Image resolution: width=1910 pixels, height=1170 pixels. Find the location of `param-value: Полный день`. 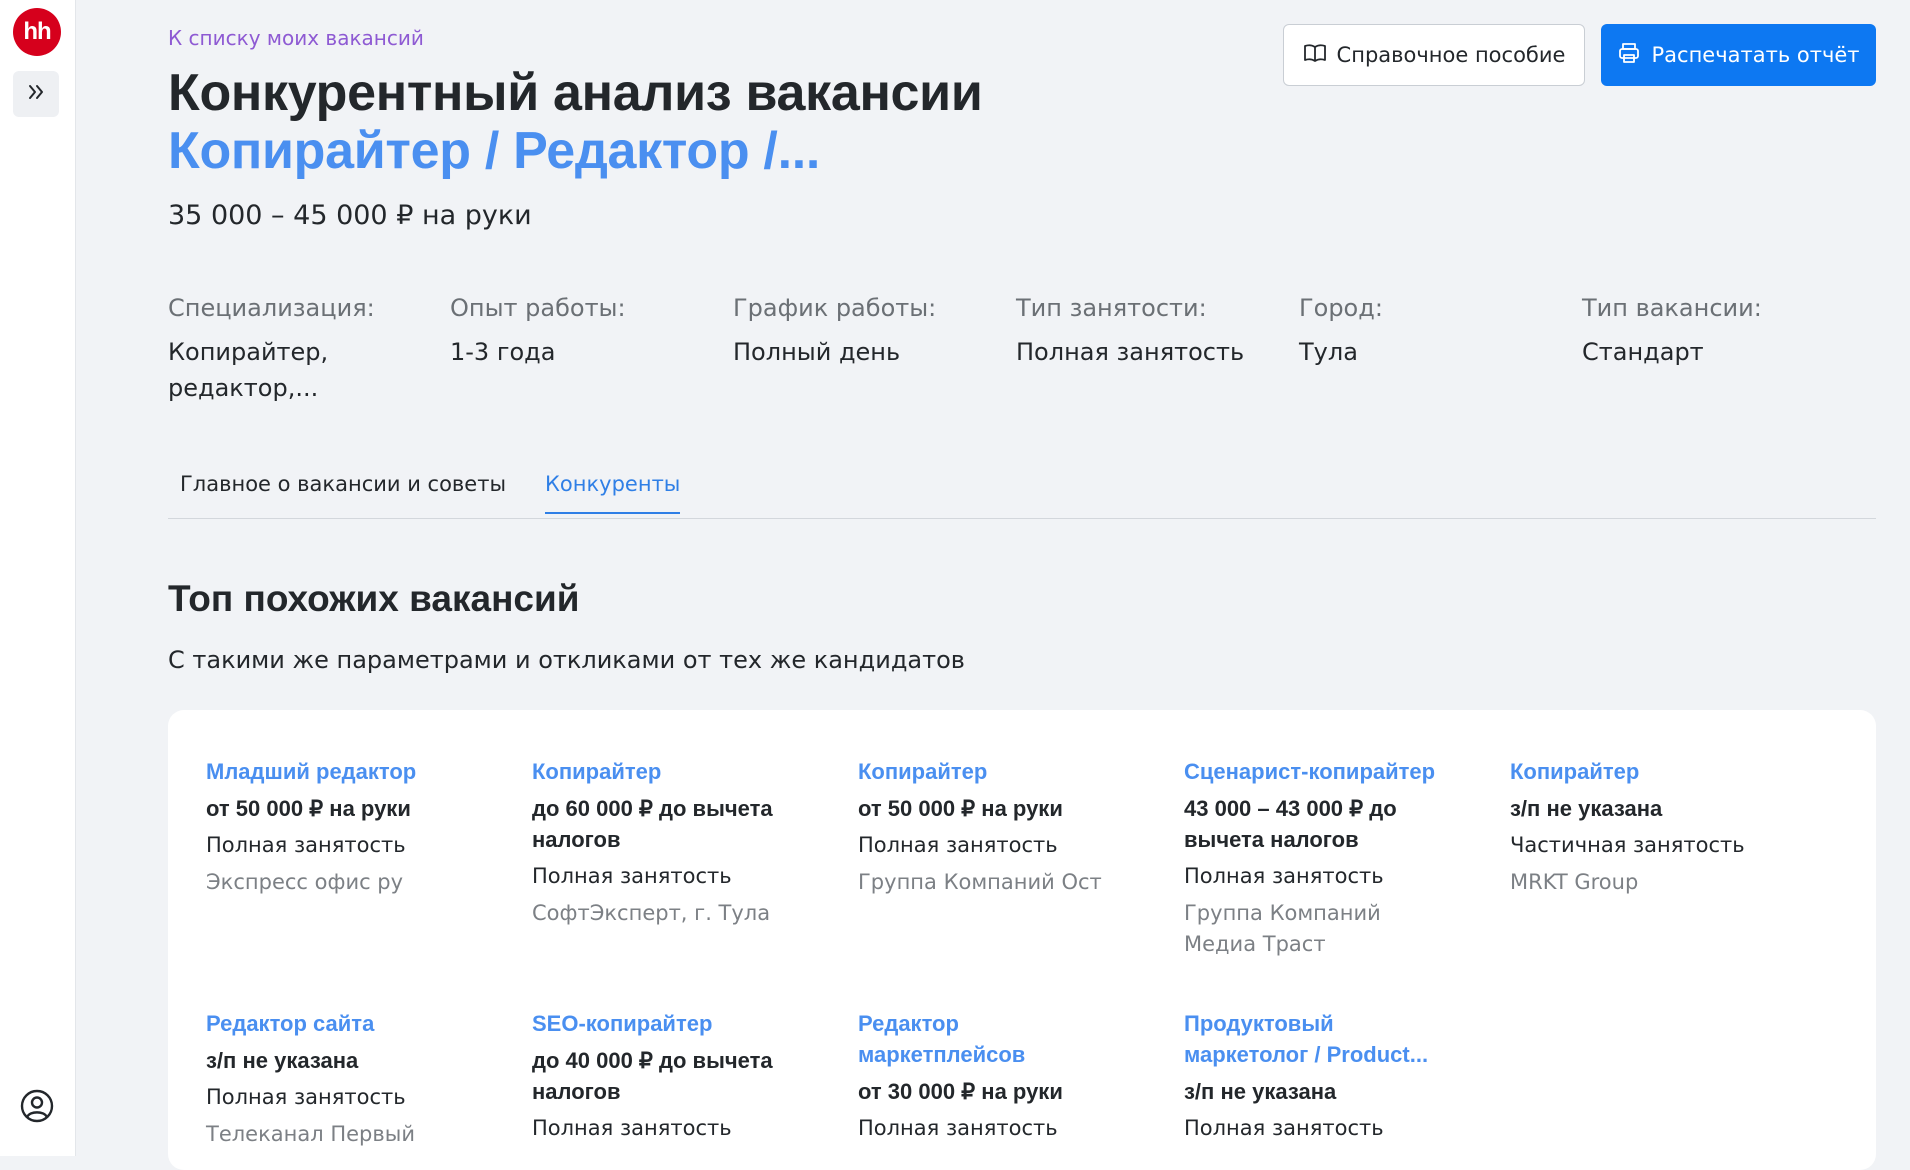

param-value: Полный день is located at coordinates (817, 352).